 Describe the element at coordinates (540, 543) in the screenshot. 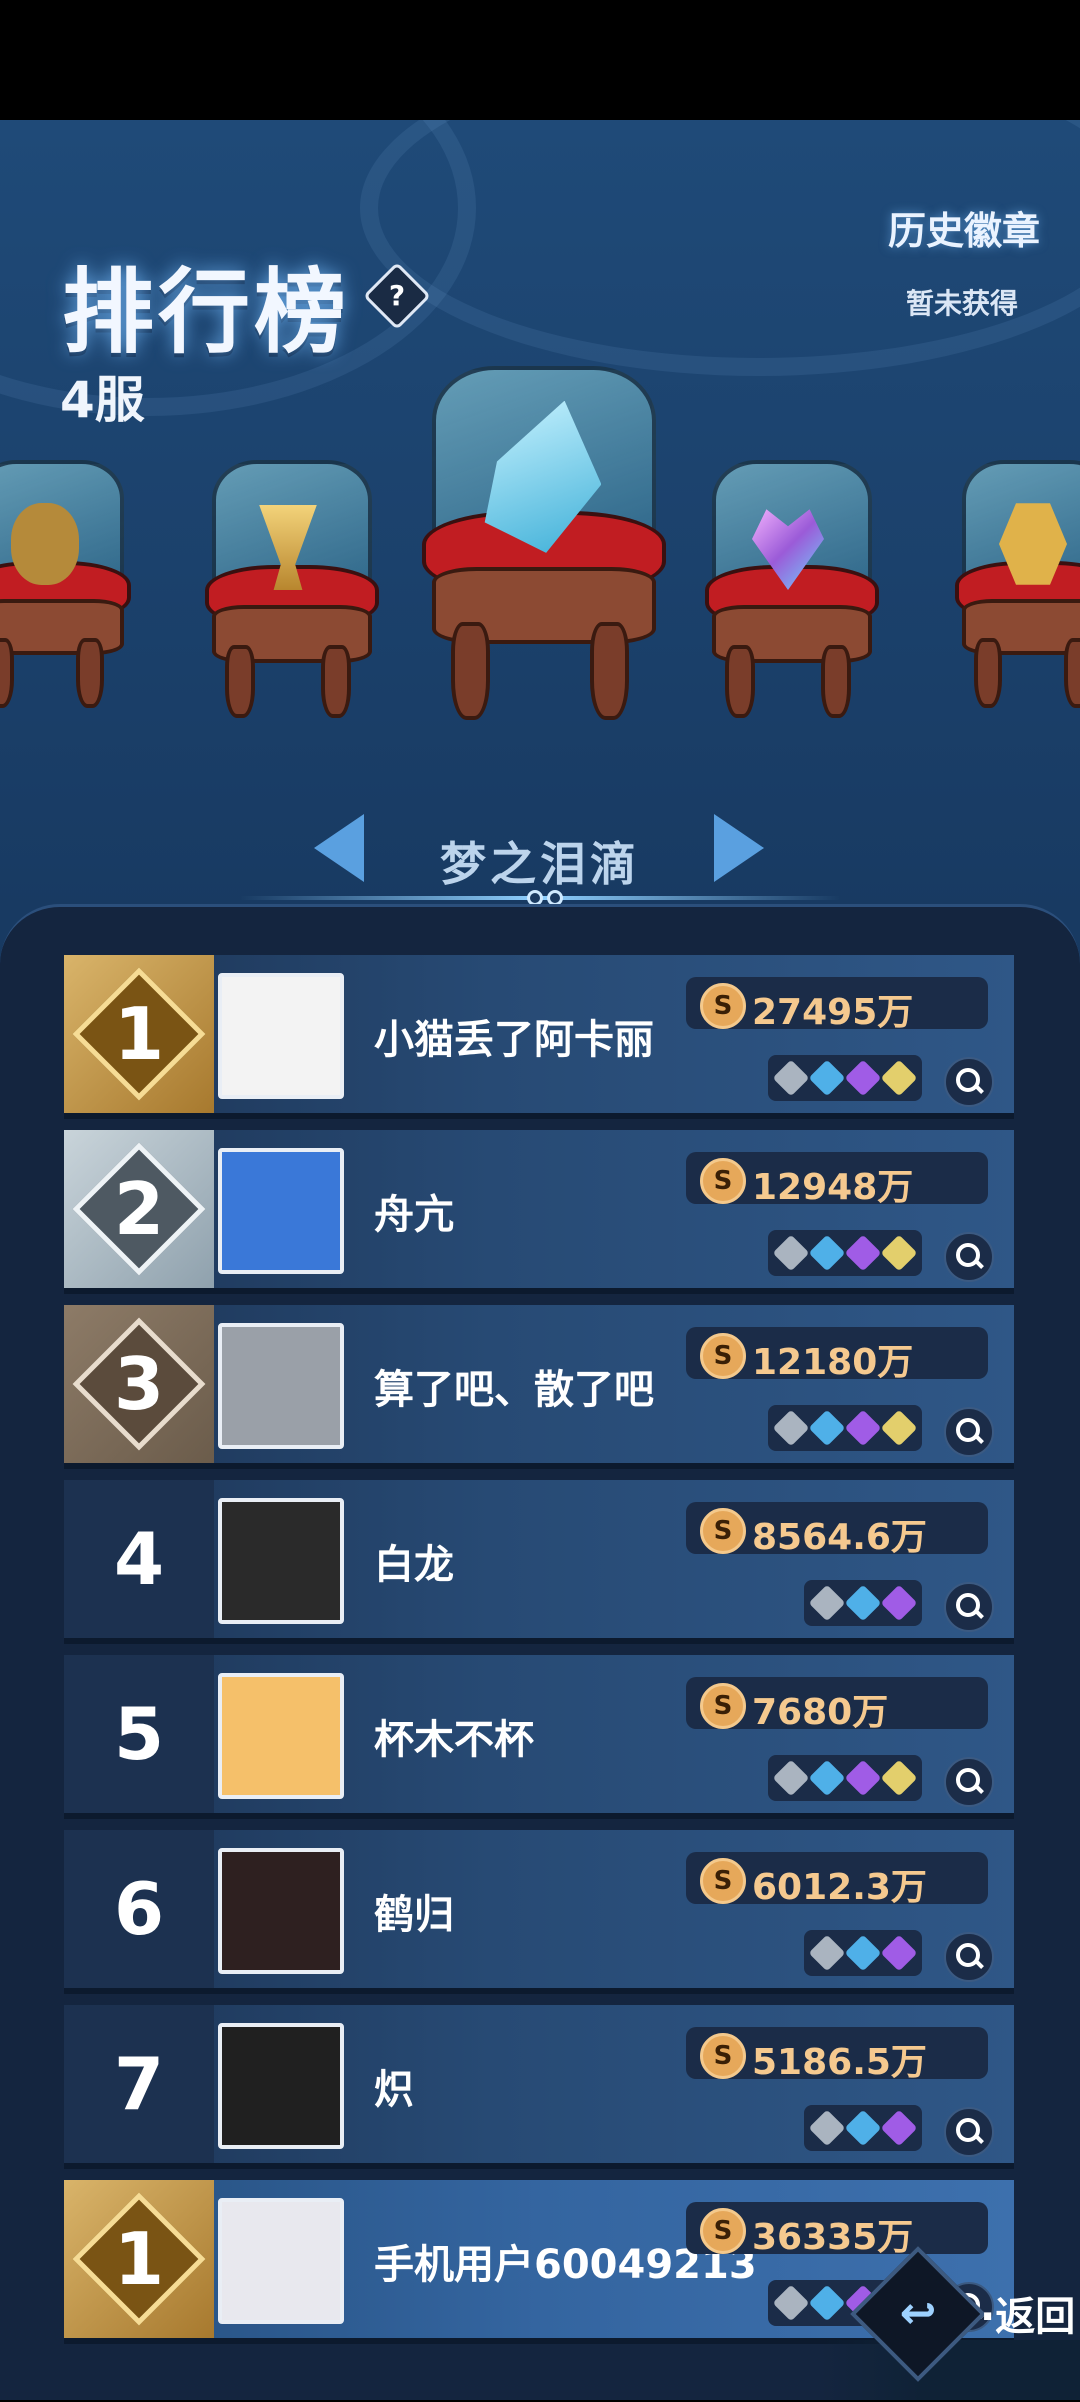

I see `badge-pedestal-dream-teardrop` at that location.